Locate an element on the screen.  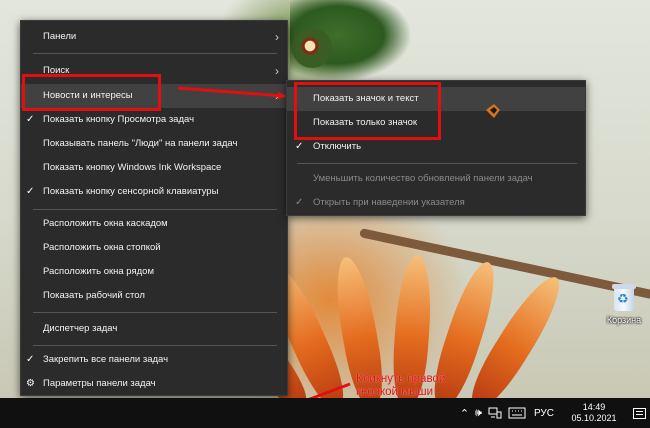
recycle-bin-label: Корзина is located at coordinates (624, 320).